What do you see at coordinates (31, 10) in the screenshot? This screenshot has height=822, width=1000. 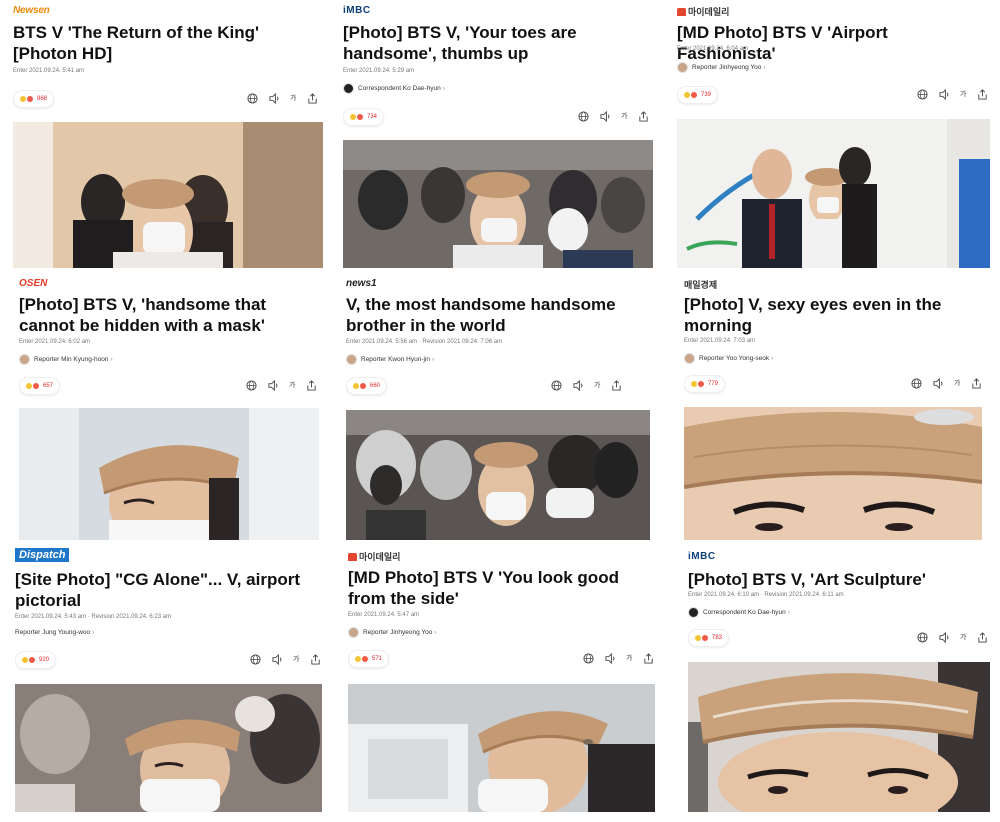 I see `publisher-logo-newsen: Newsen` at bounding box center [31, 10].